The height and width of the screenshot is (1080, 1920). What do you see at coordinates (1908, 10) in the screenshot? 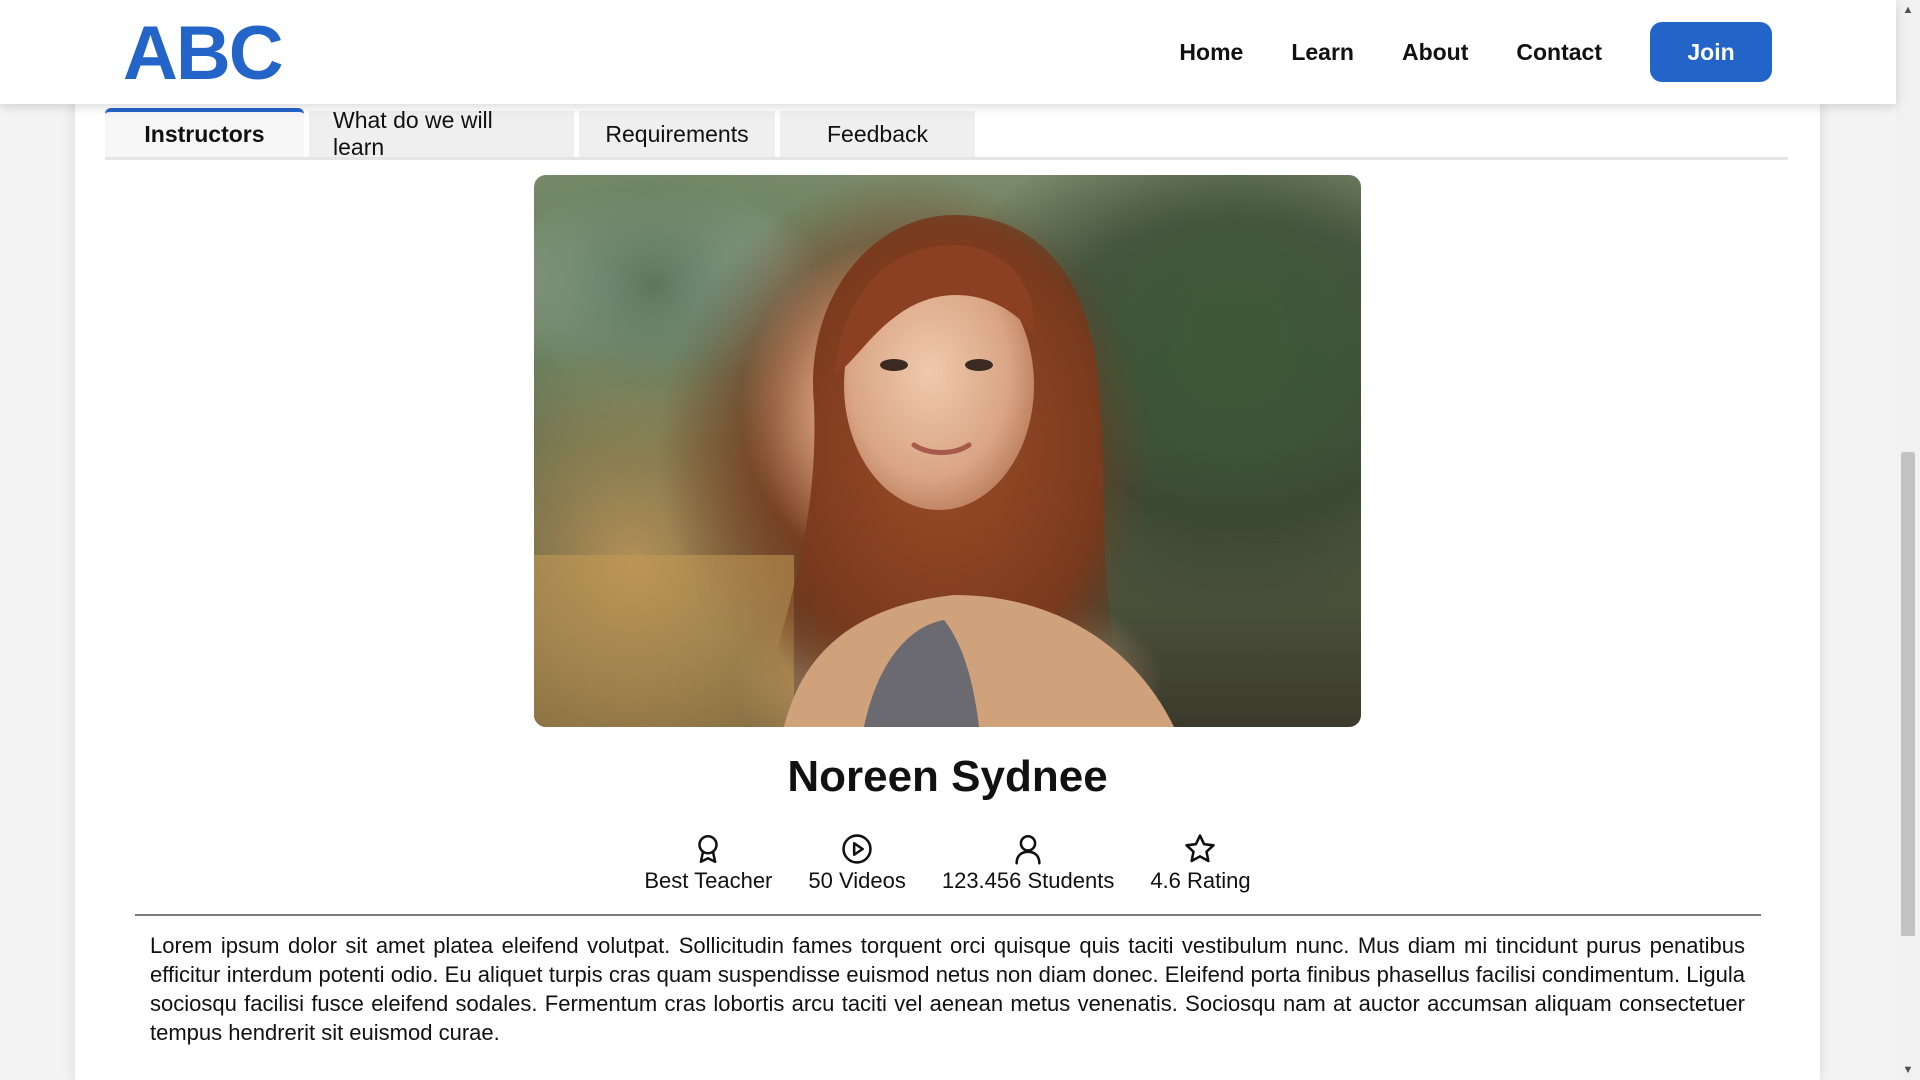
I see `scroll-up-arrow-icon: ▲` at bounding box center [1908, 10].